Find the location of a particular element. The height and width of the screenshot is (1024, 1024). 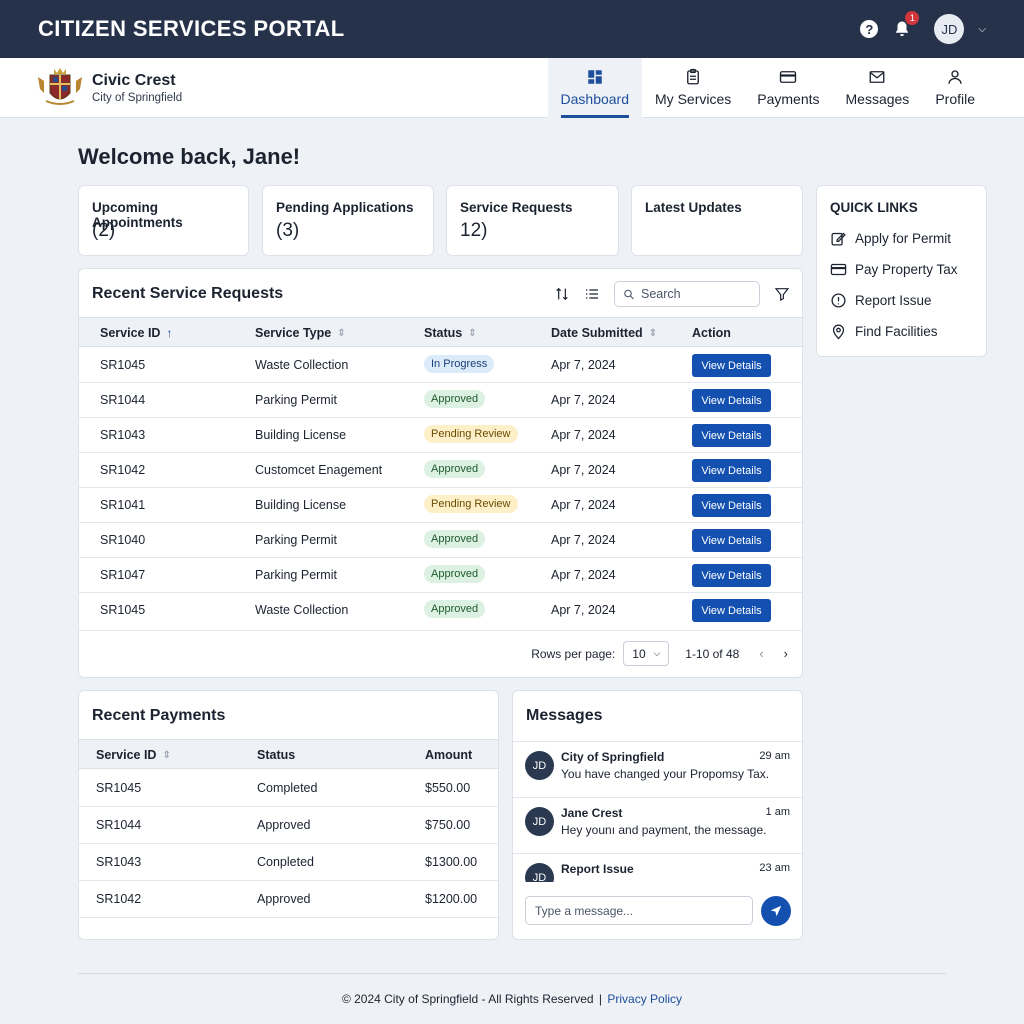

notifications-button: 1 is located at coordinates (906, 25).